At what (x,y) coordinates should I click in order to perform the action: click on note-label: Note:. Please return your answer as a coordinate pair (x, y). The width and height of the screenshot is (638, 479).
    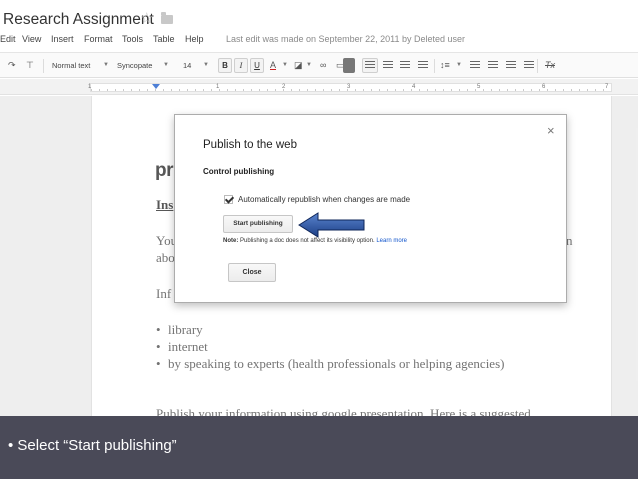
    Looking at the image, I should click on (231, 241).